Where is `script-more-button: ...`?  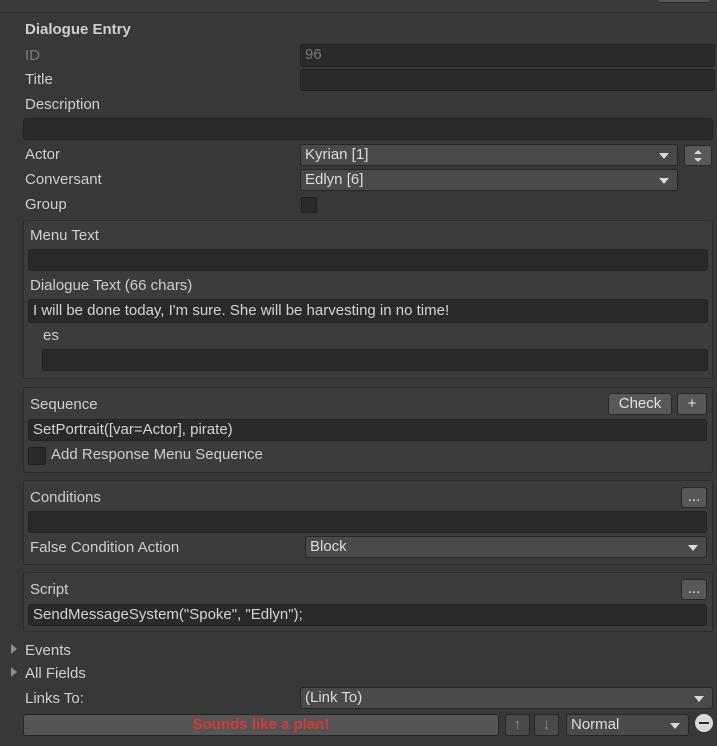 script-more-button: ... is located at coordinates (694, 589).